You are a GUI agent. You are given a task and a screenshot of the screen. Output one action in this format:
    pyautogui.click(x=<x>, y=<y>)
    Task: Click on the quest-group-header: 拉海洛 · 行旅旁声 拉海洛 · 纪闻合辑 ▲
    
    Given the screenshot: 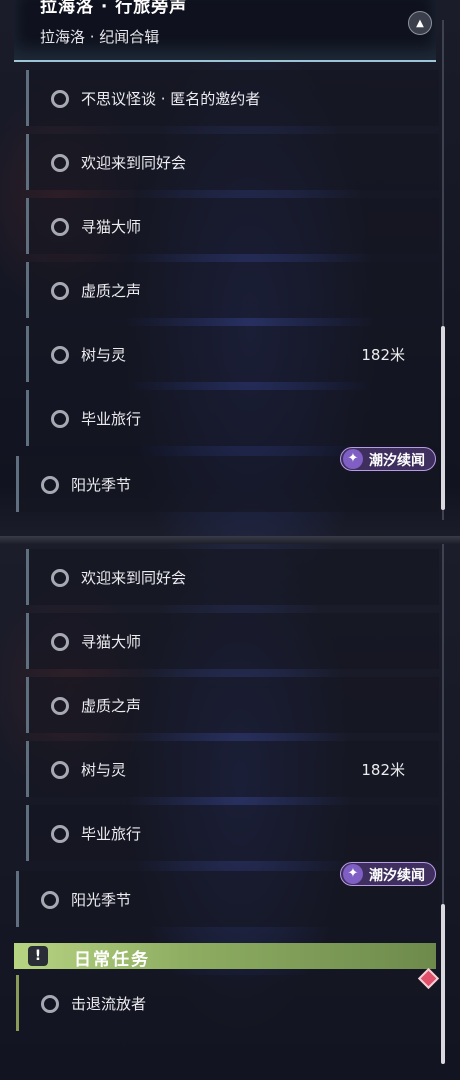 What is the action you would take?
    pyautogui.click(x=225, y=31)
    